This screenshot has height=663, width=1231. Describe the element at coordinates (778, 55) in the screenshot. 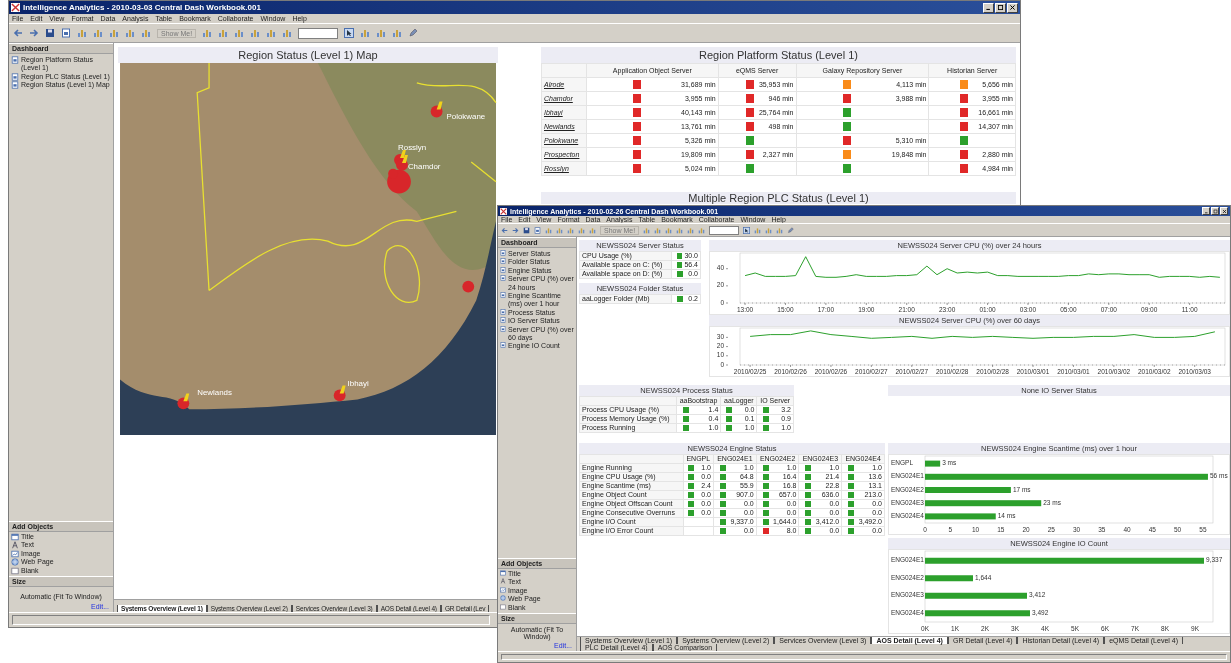

I see `panel-title: Region Platform Status (Level 1)` at that location.